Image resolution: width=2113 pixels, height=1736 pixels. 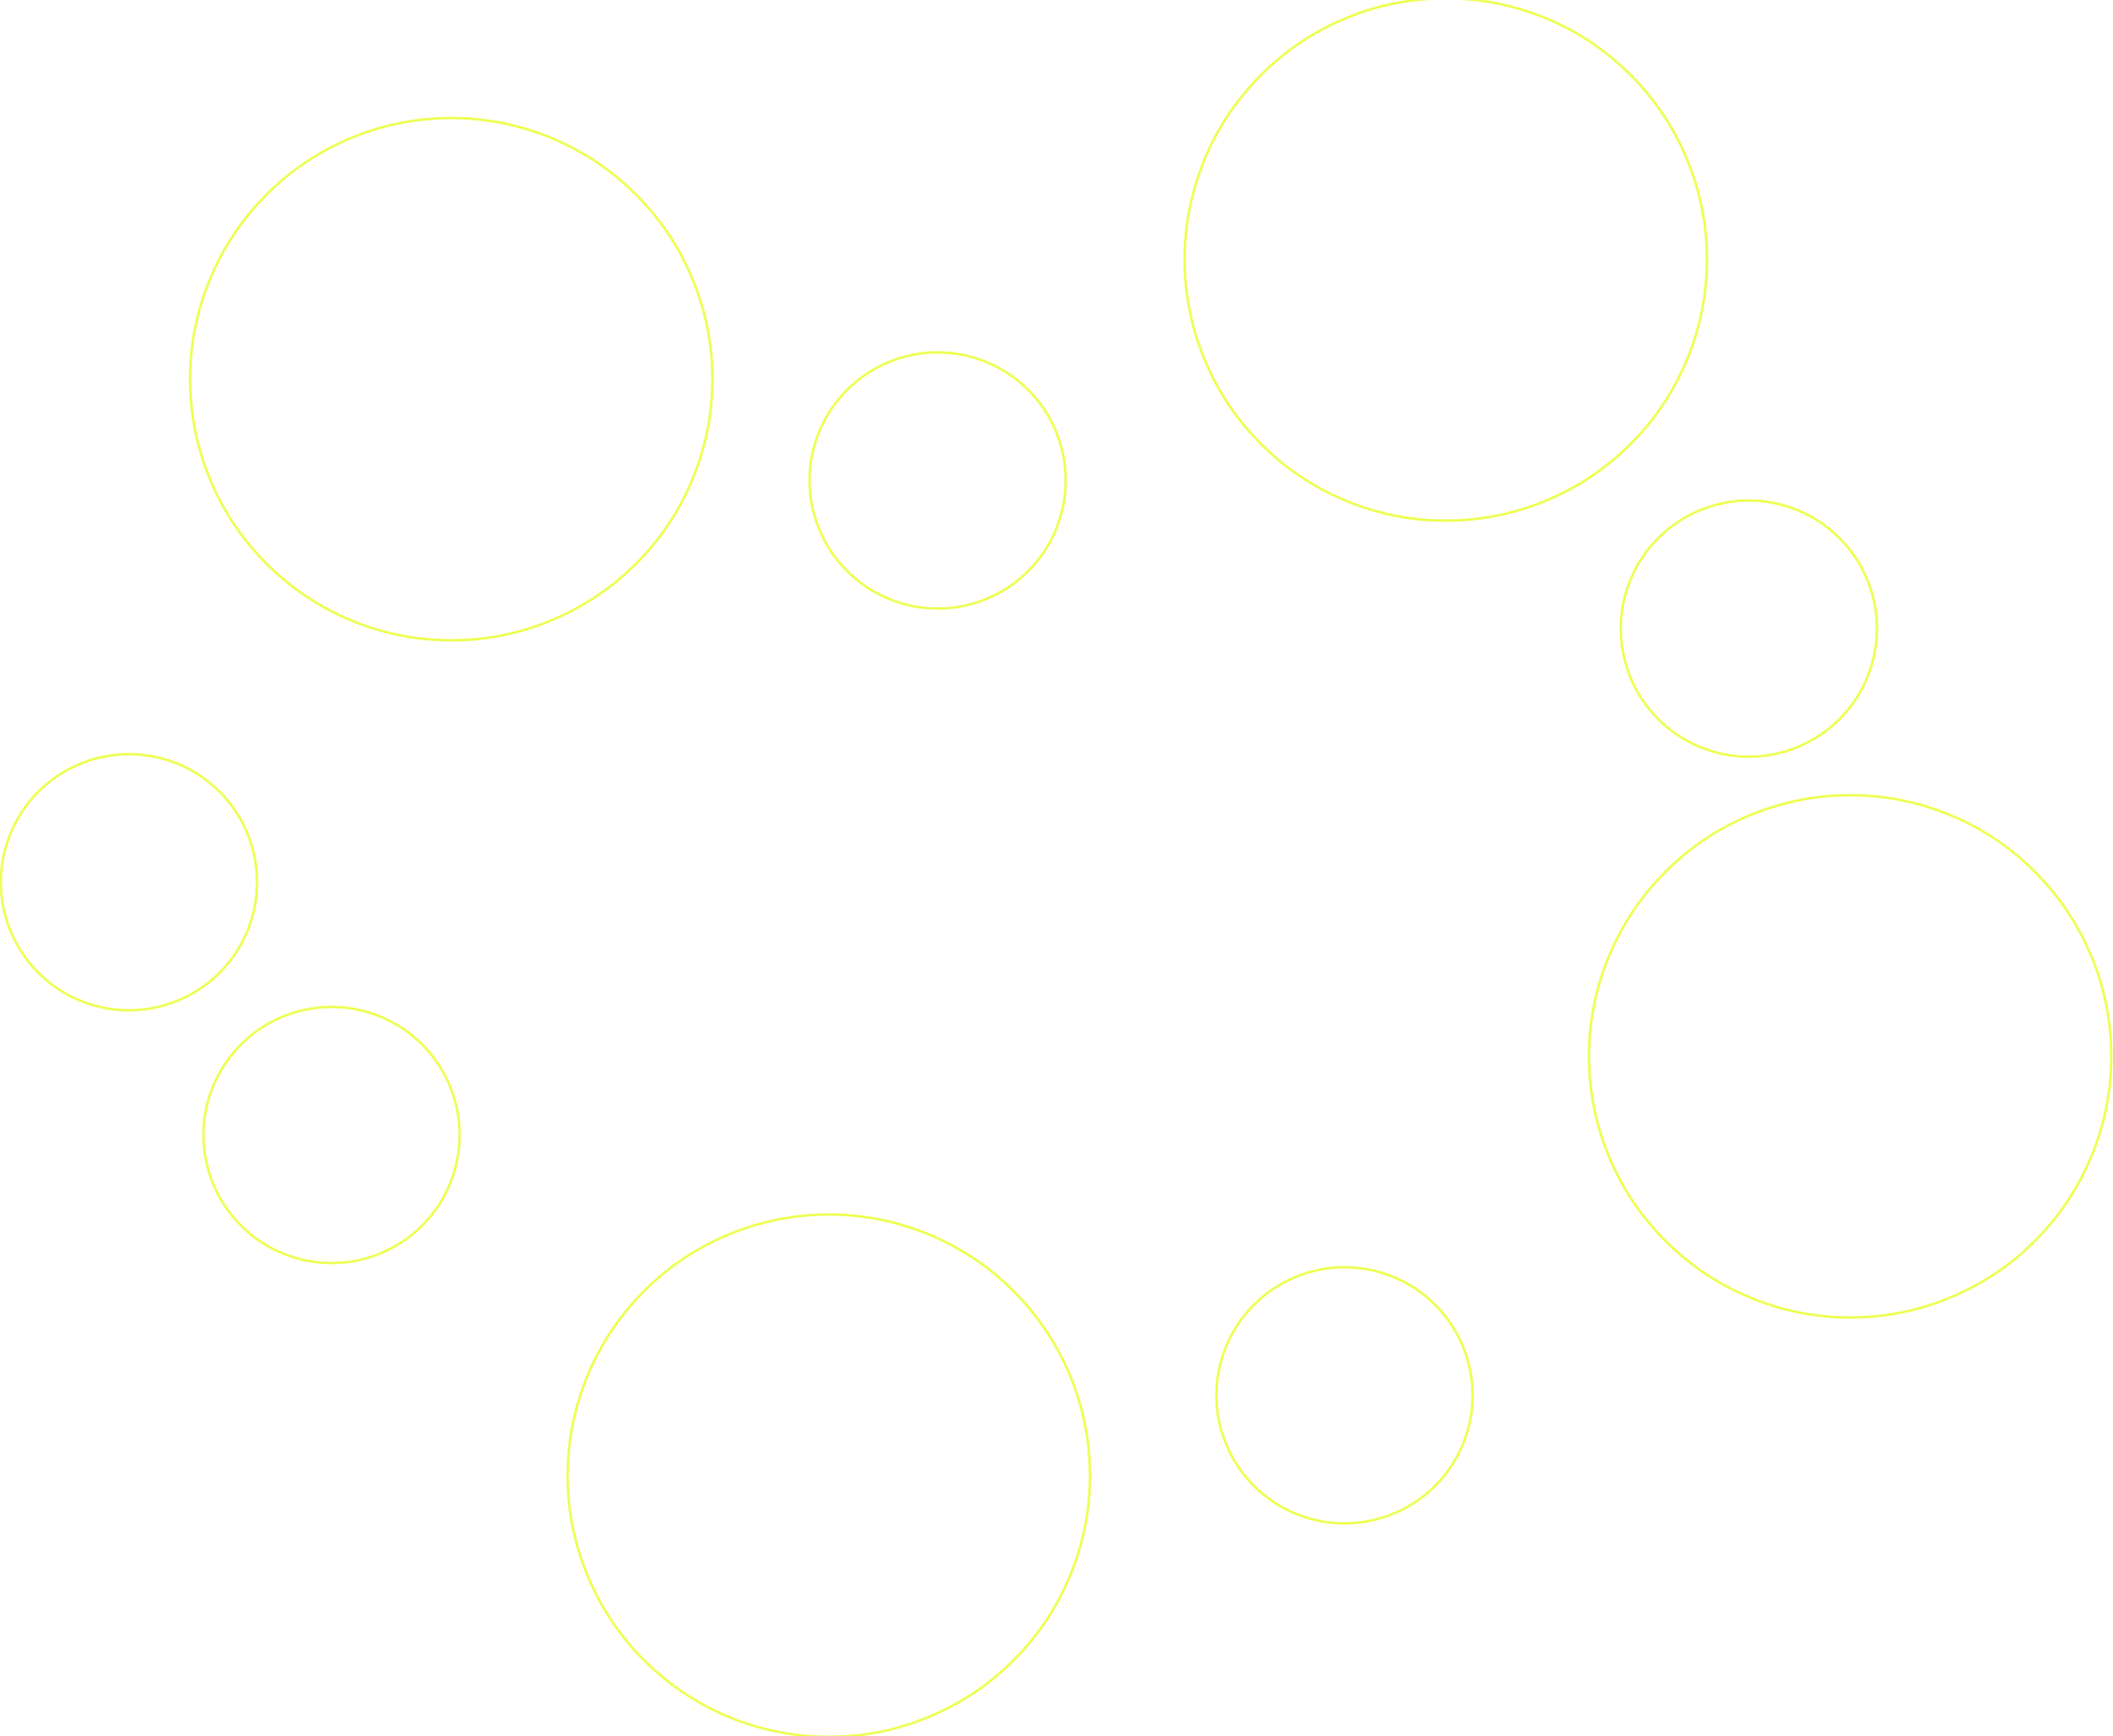 I want to click on large-circle-bottom, so click(x=829, y=1474).